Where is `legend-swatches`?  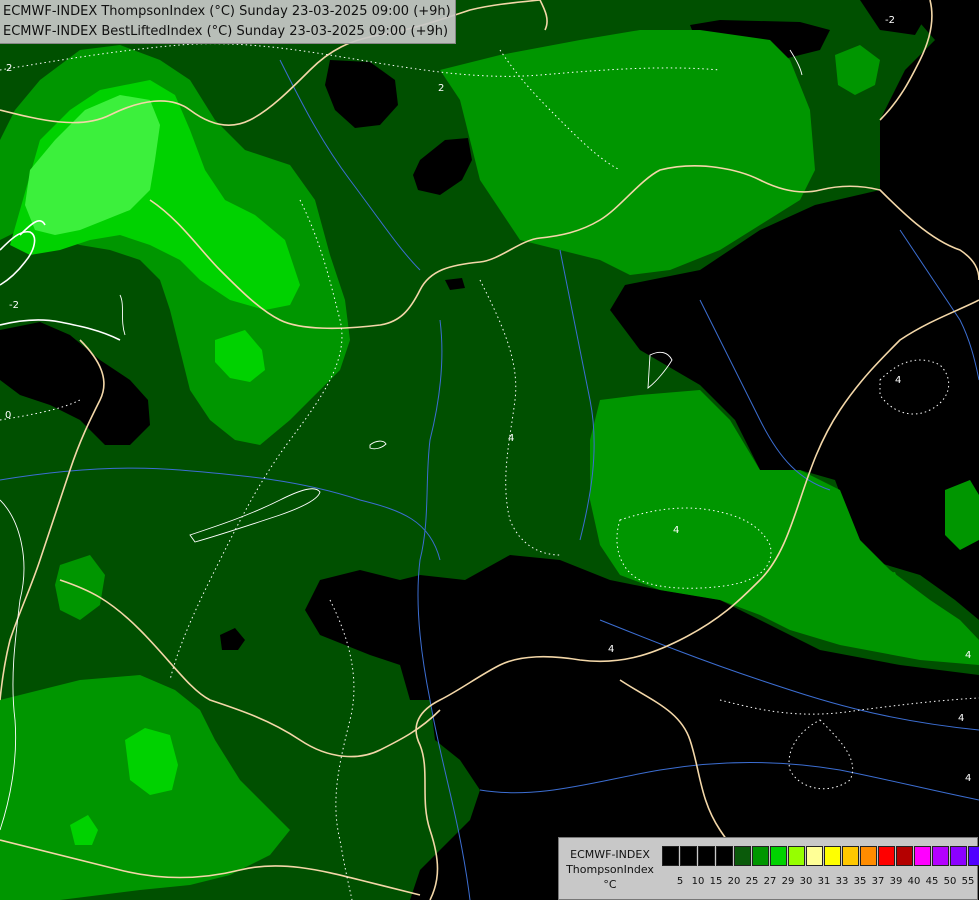
legend-swatches is located at coordinates (820, 856).